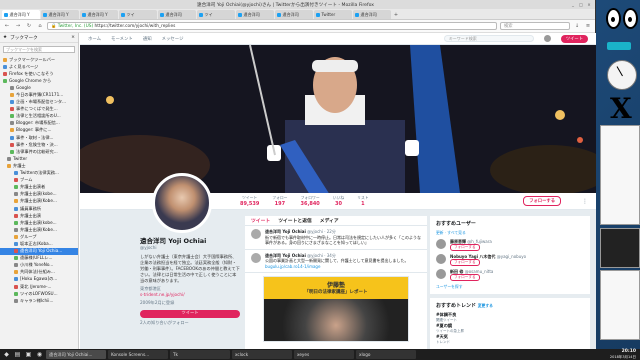 The width and height of the screenshot is (640, 360). I want to click on new-tab-icon: +, so click(396, 15).